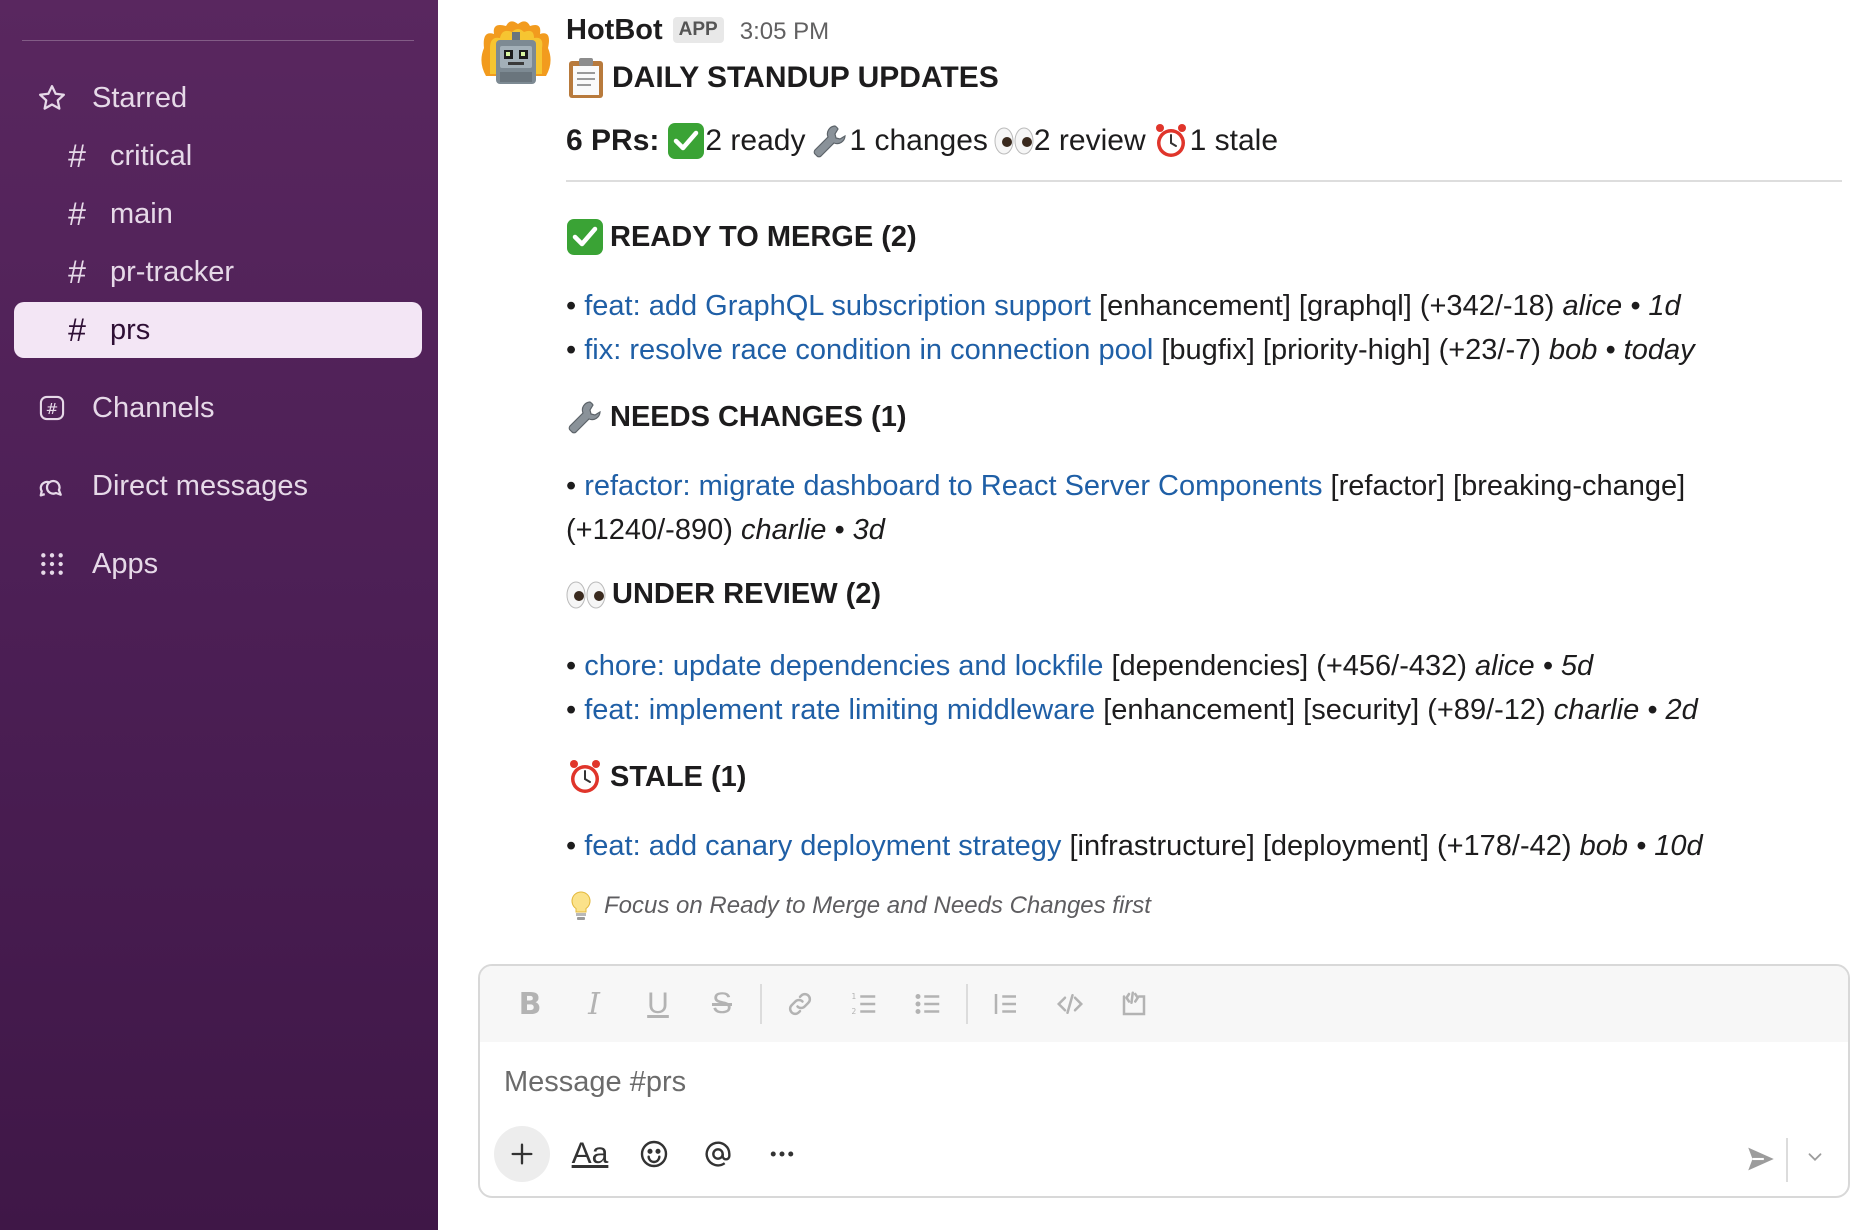 Image resolution: width=1860 pixels, height=1230 pixels. What do you see at coordinates (812, 530) in the screenshot?
I see `pr-meta: charlie • 3d` at bounding box center [812, 530].